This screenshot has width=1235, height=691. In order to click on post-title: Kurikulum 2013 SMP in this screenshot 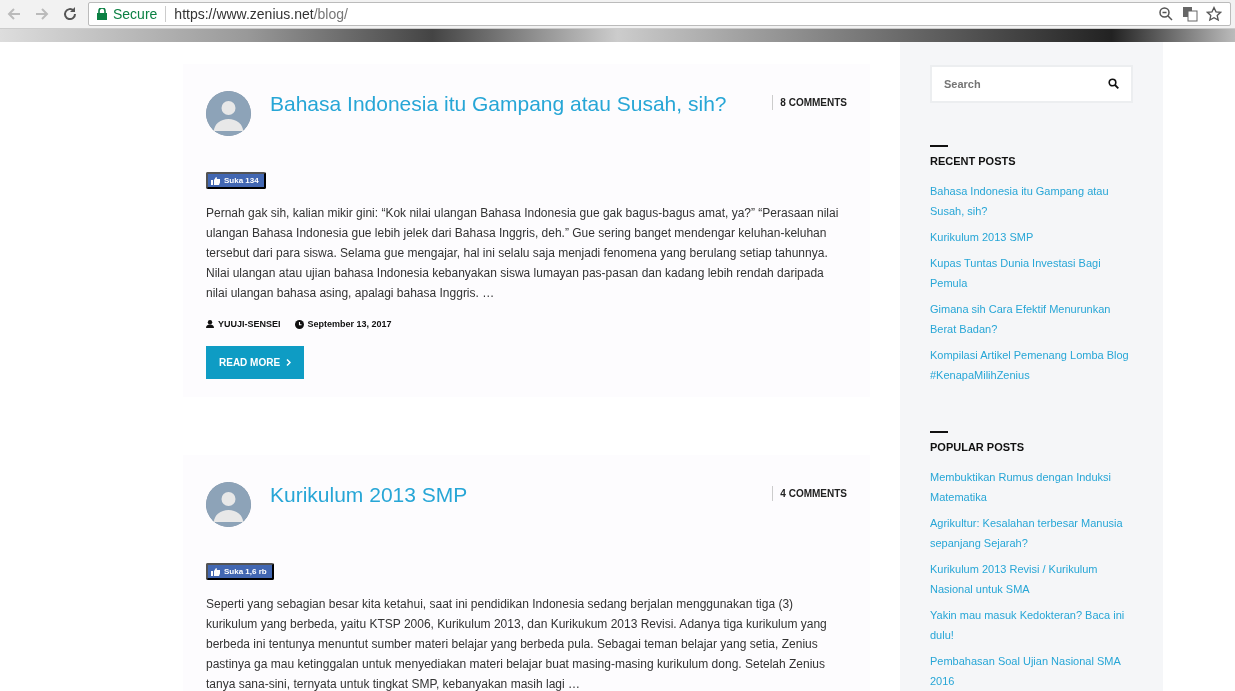, I will do `click(521, 495)`.